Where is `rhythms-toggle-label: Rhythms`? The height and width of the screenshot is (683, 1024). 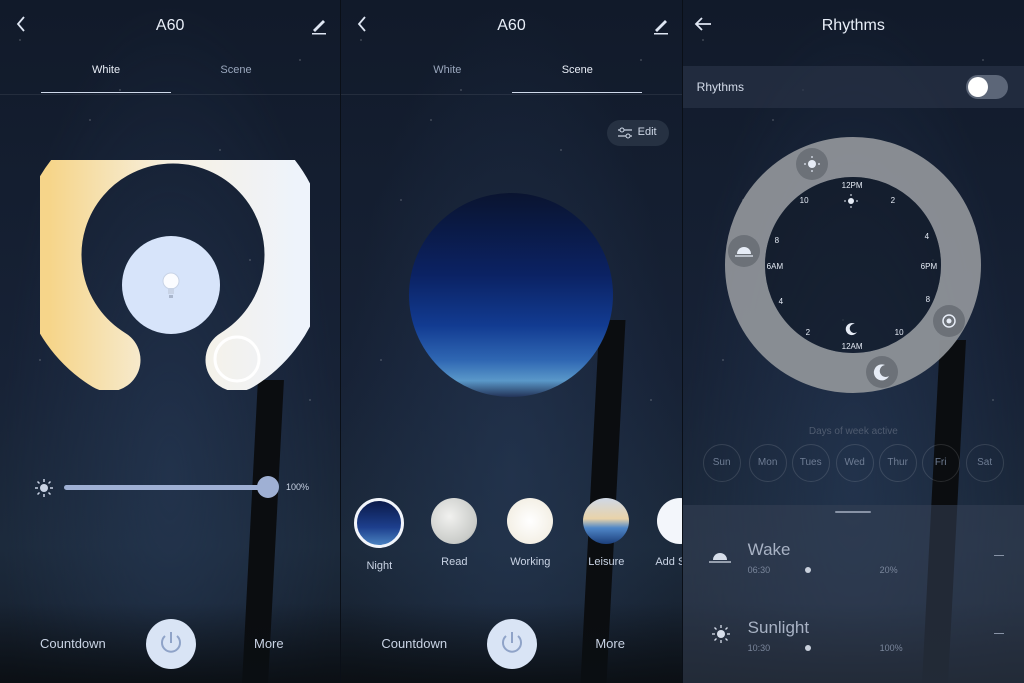 rhythms-toggle-label: Rhythms is located at coordinates (720, 87).